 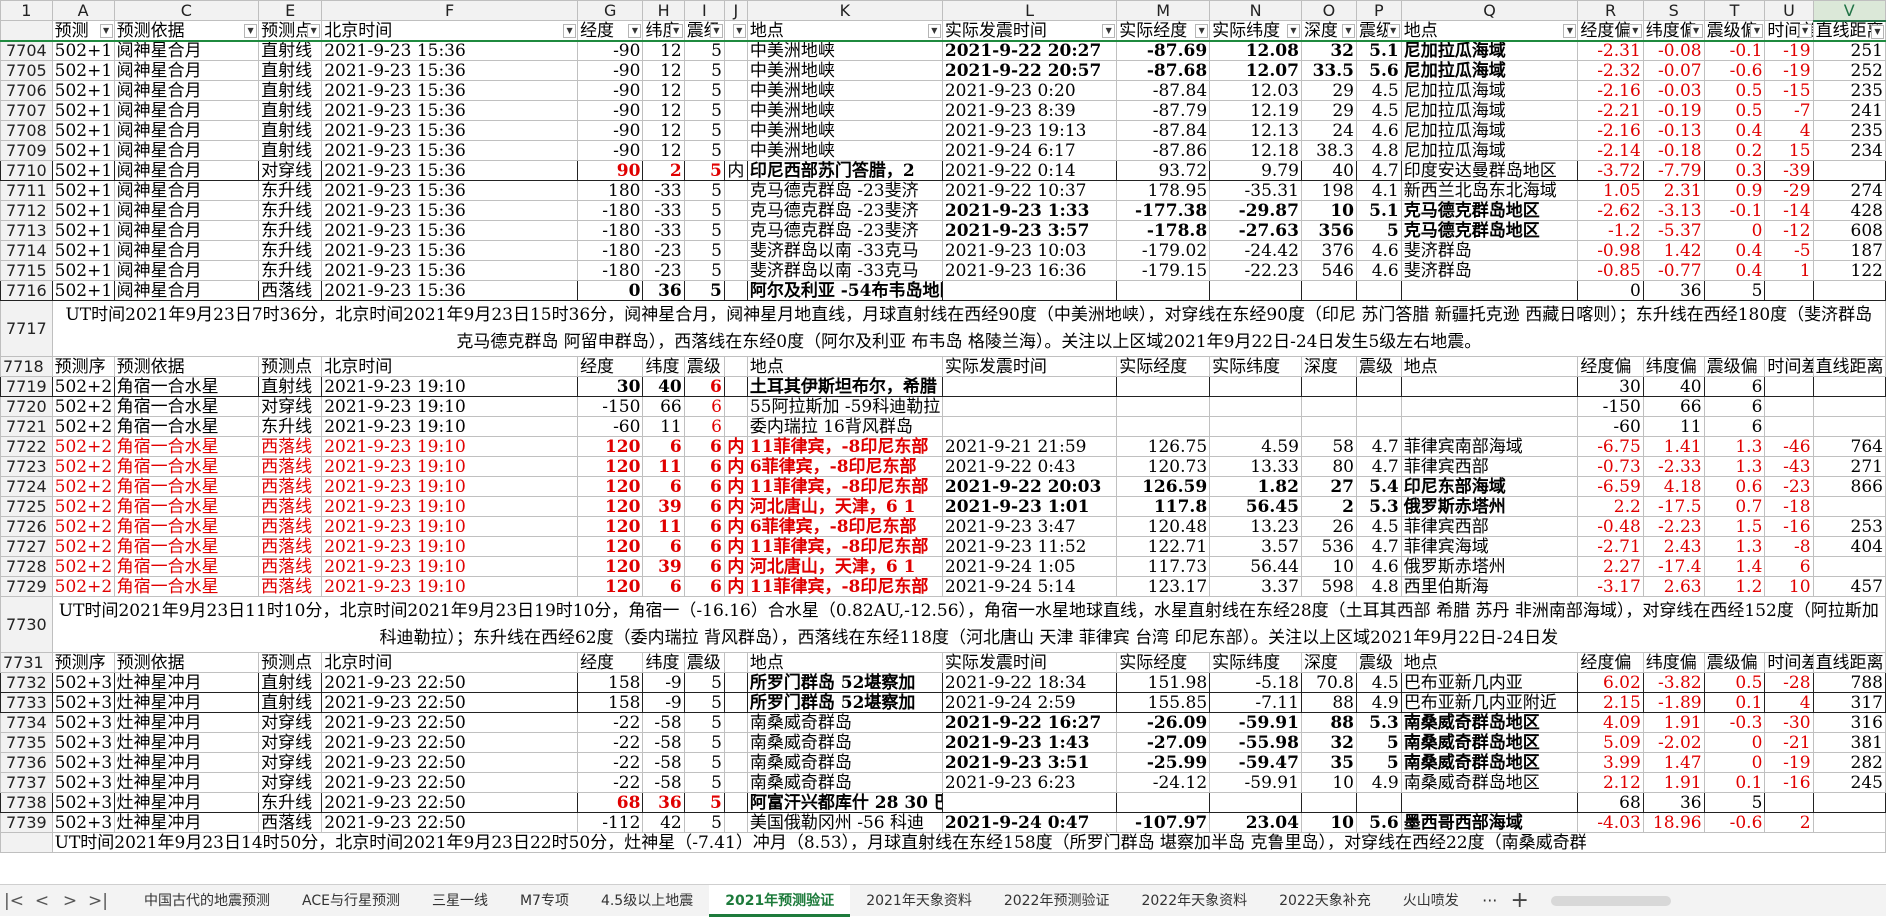 What do you see at coordinates (290, 30) in the screenshot?
I see `header-cell: 预测点 ▼` at bounding box center [290, 30].